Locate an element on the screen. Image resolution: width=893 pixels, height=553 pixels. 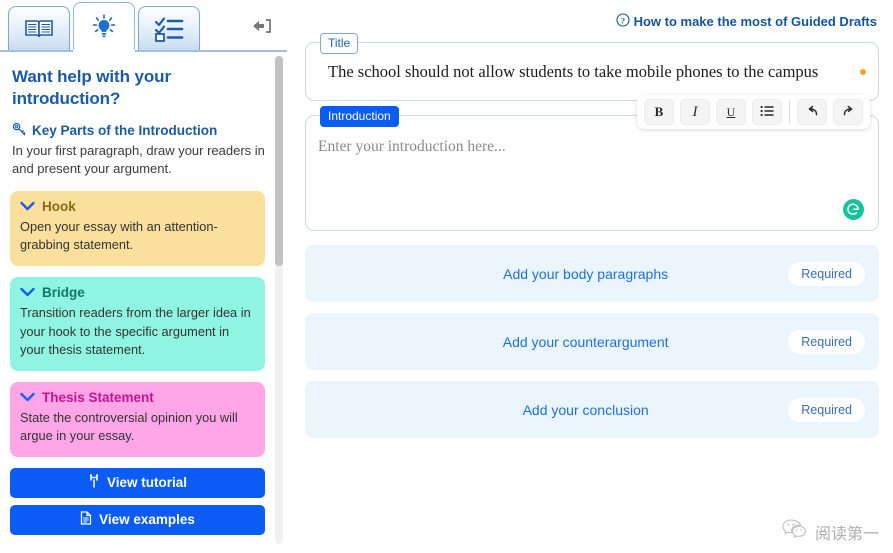
bulleted-list-icon is located at coordinates (767, 112).